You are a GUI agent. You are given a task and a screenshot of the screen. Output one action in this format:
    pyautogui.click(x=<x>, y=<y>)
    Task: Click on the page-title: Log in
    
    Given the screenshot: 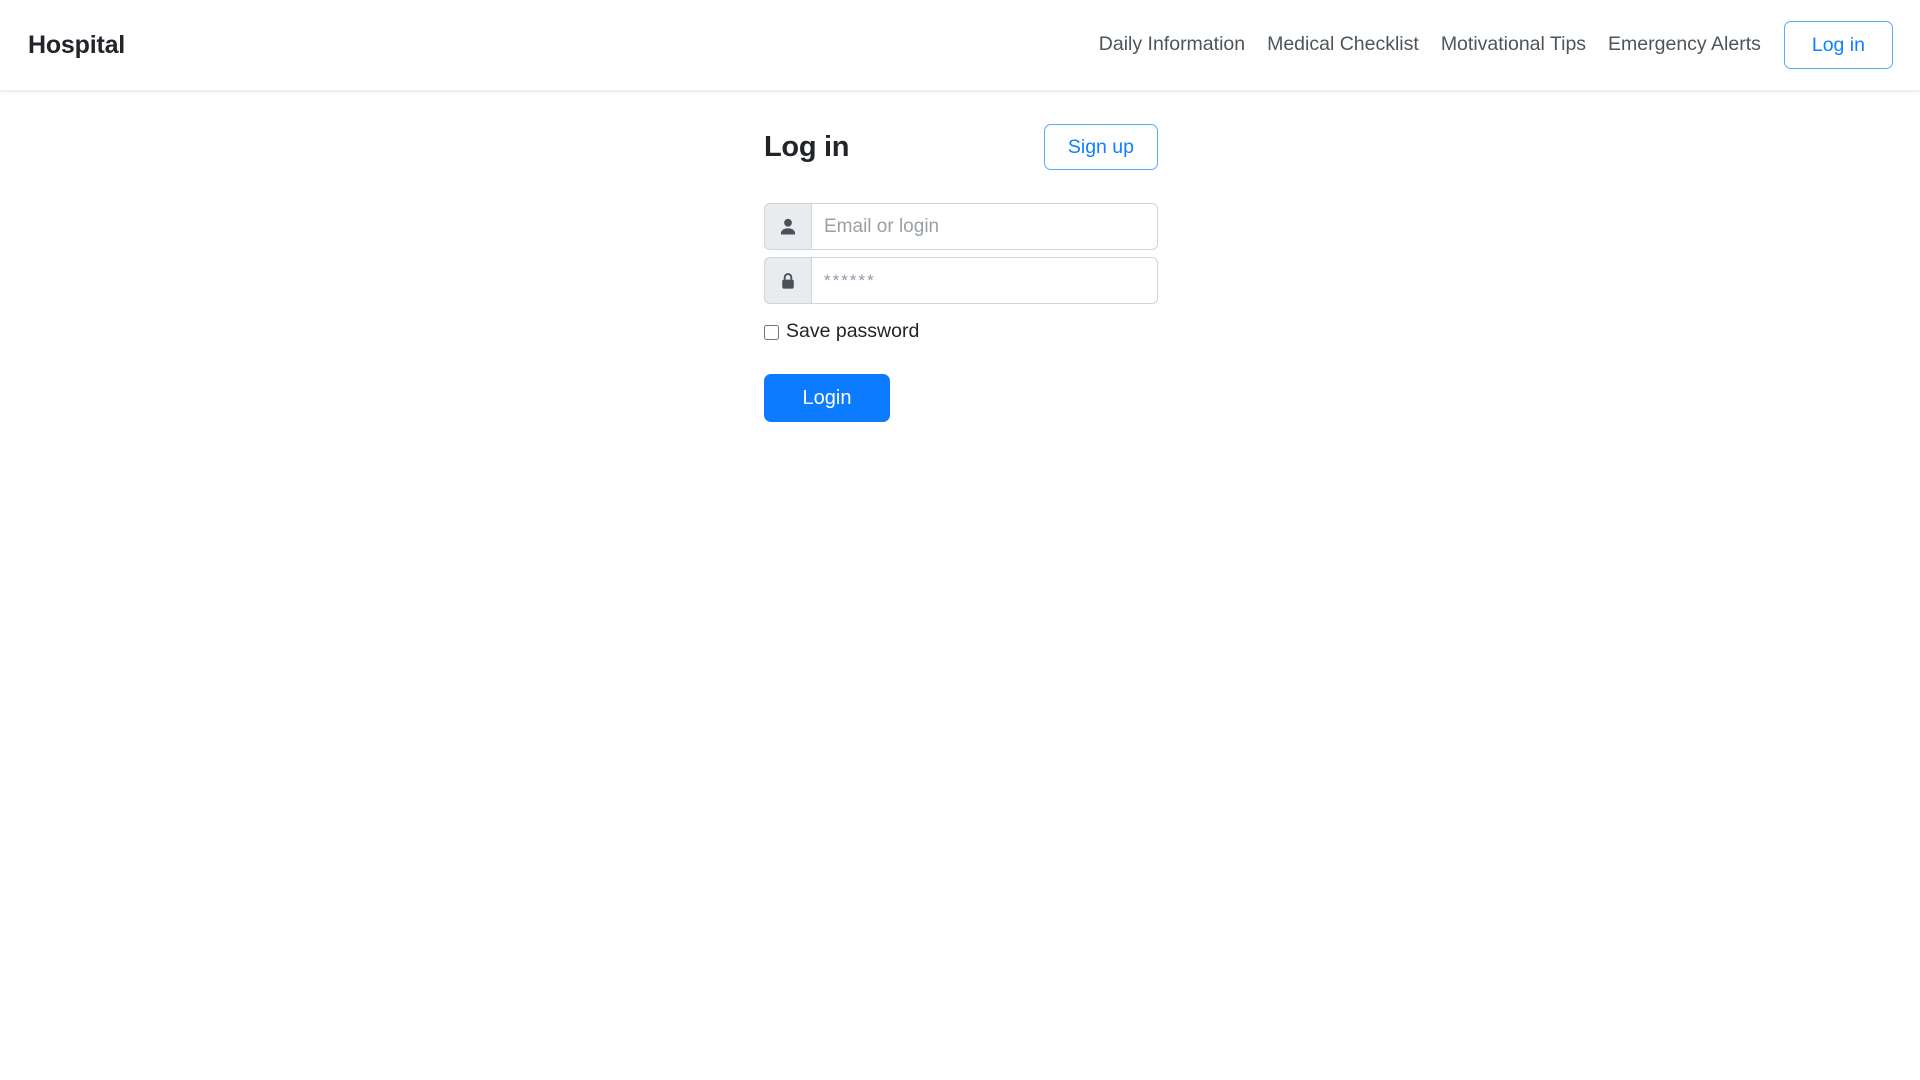 What is the action you would take?
    pyautogui.click(x=807, y=146)
    